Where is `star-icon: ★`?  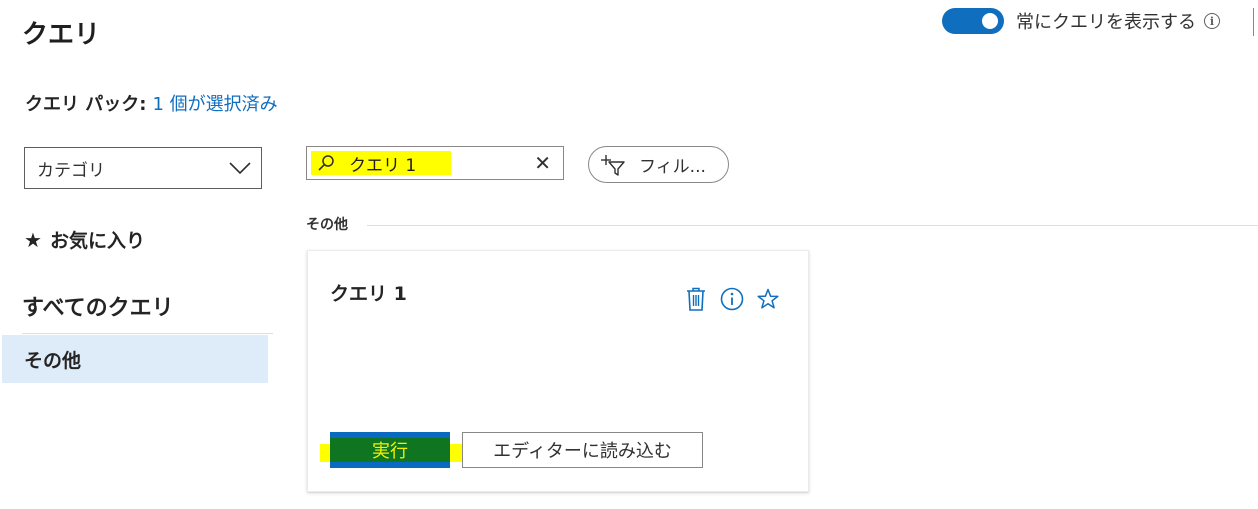 star-icon: ★ is located at coordinates (33, 239).